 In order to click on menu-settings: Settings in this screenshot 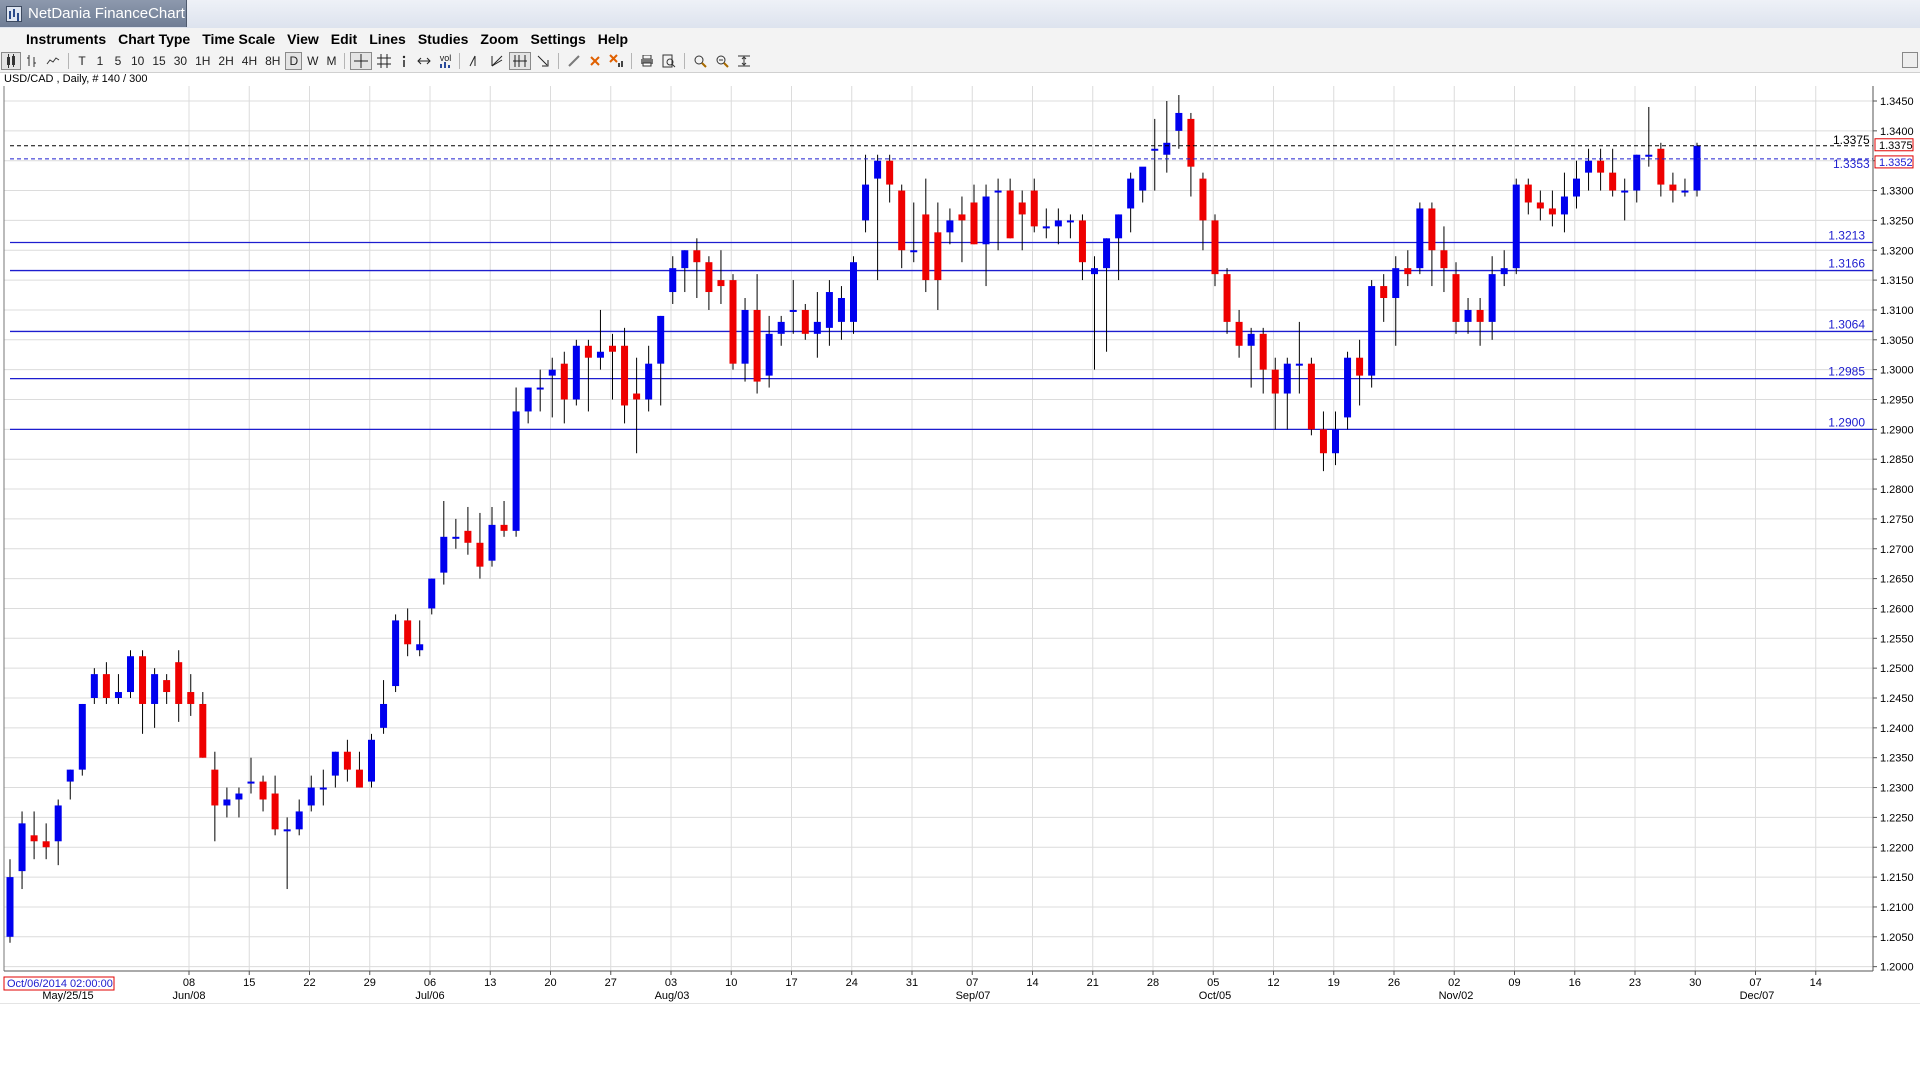, I will do `click(558, 39)`.